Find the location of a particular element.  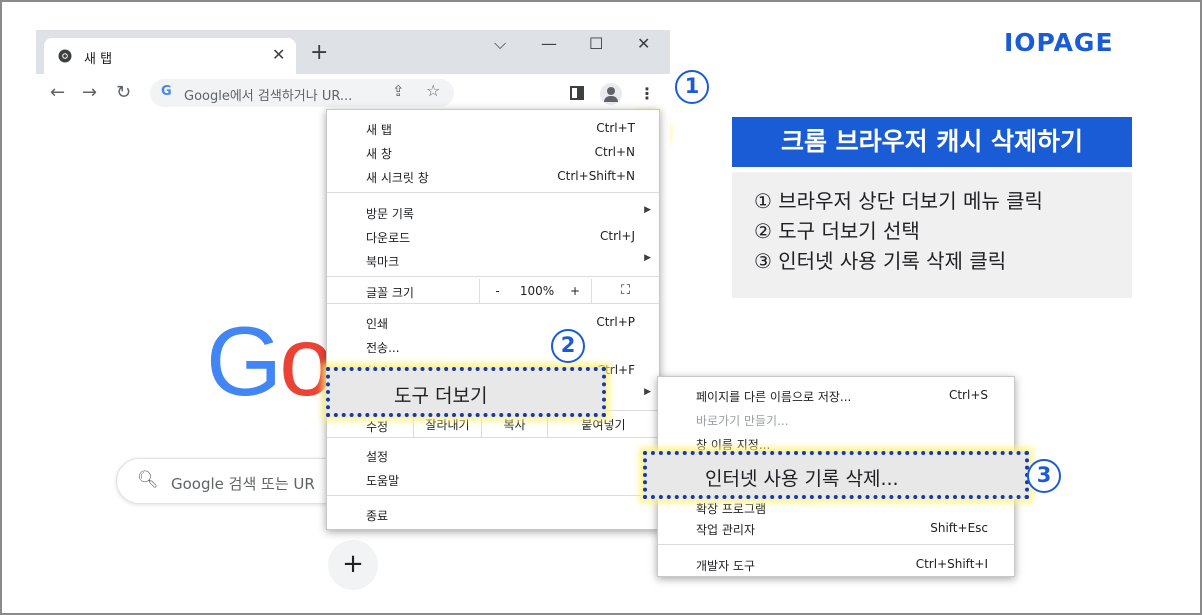

menu-label: 도움말 is located at coordinates (383, 481).